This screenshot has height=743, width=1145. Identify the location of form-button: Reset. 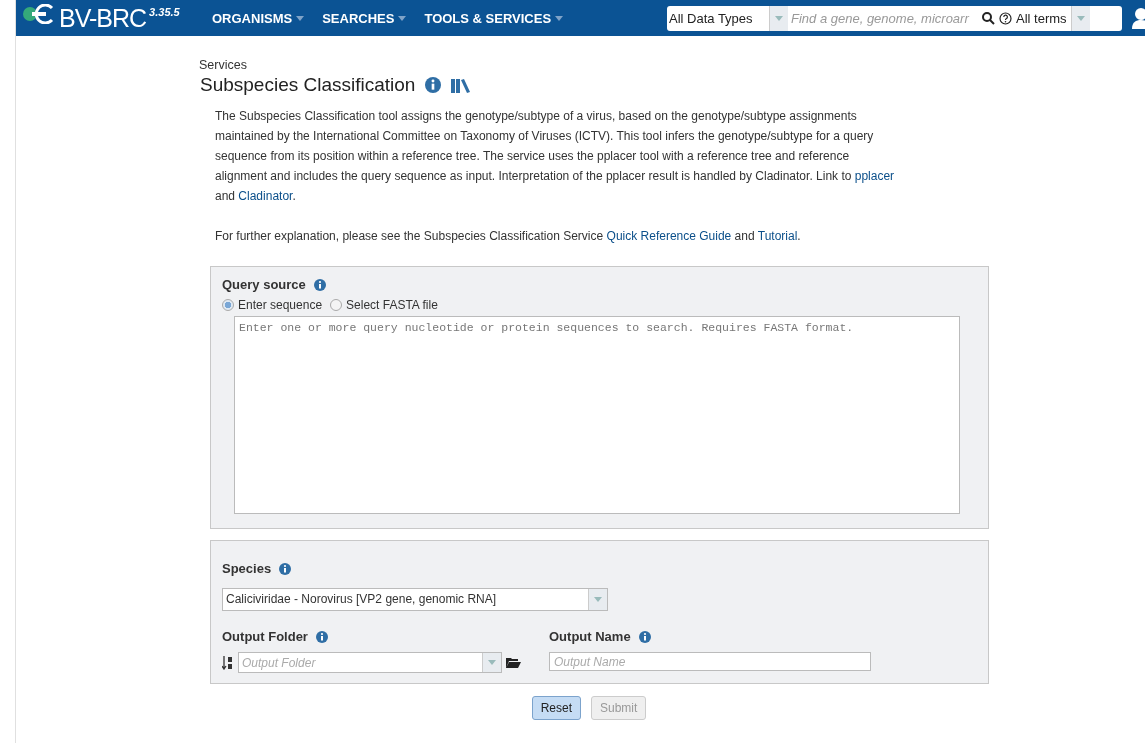
(556, 708).